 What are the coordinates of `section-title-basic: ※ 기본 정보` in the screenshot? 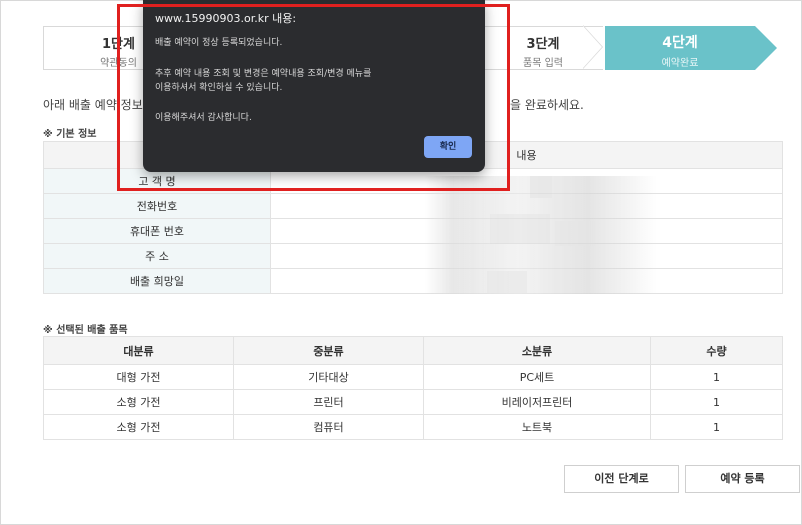 It's located at (70, 134).